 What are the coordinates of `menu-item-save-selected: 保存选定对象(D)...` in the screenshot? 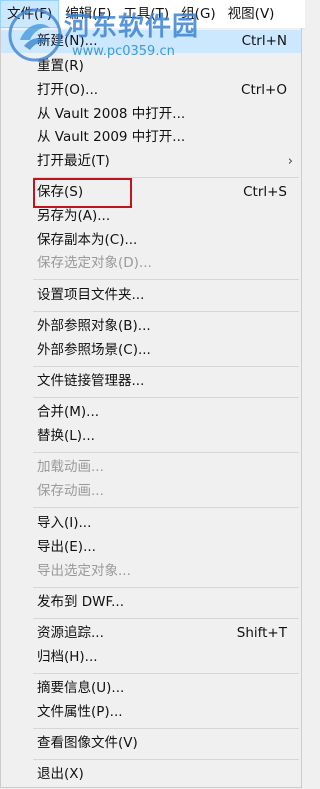 It's located at (151, 263).